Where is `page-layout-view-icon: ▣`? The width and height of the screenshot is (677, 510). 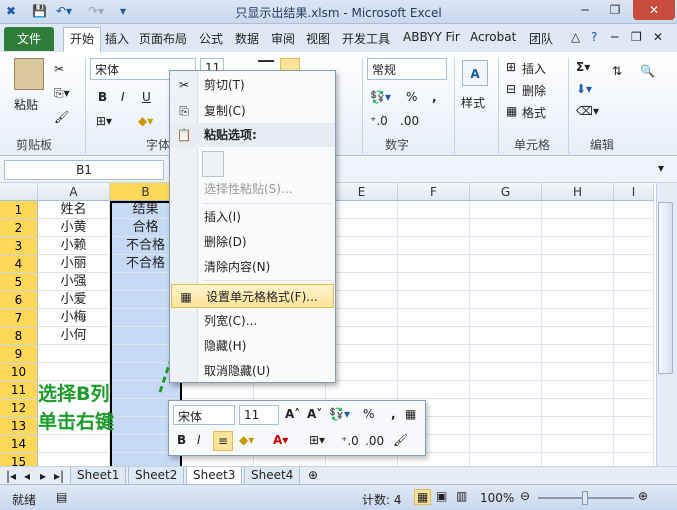 page-layout-view-icon: ▣ is located at coordinates (441, 496).